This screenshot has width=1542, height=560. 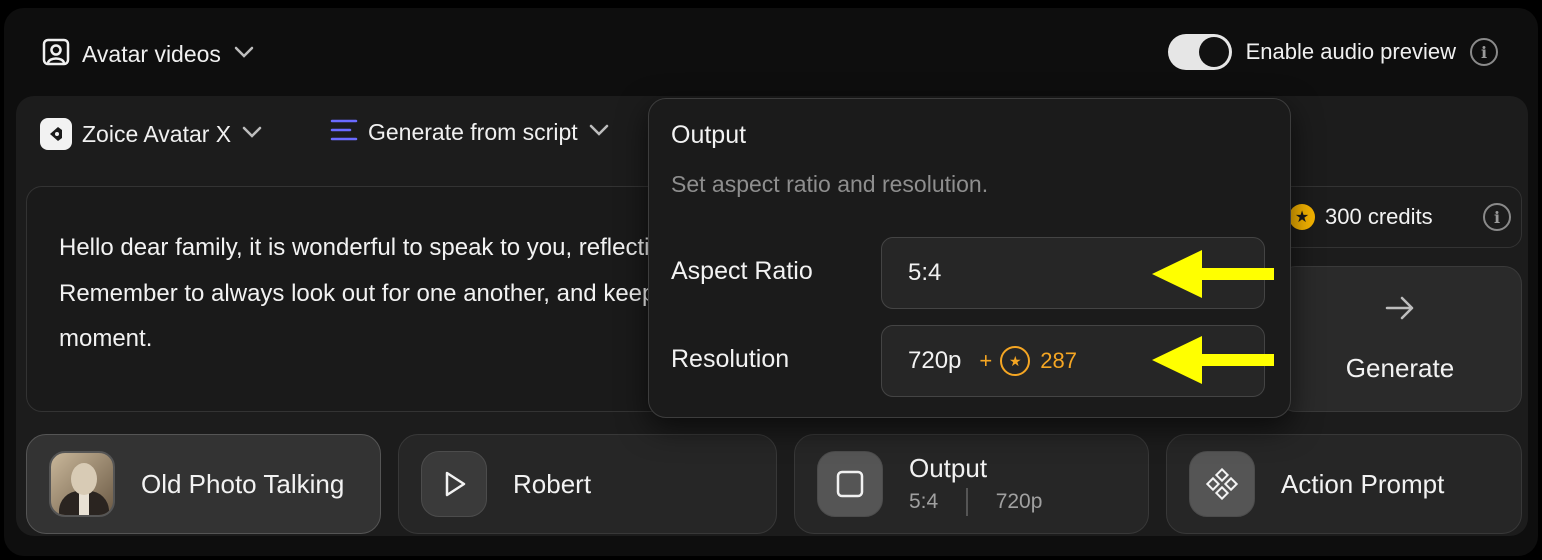 I want to click on voice-card: Robert, so click(x=587, y=484).